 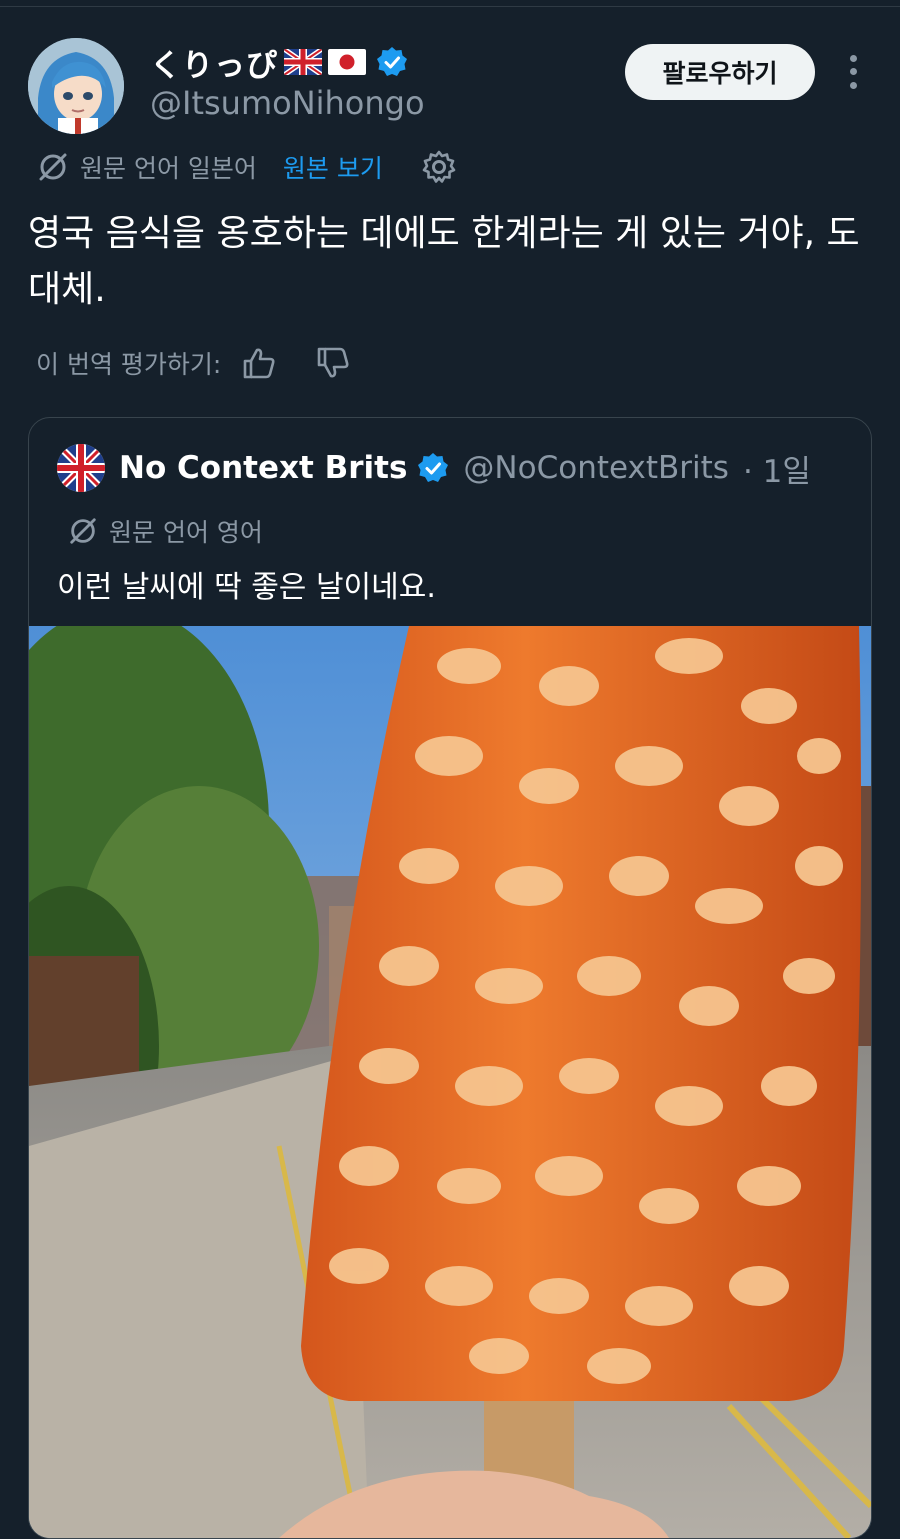 I want to click on quoted-author-avatar, so click(x=81, y=468).